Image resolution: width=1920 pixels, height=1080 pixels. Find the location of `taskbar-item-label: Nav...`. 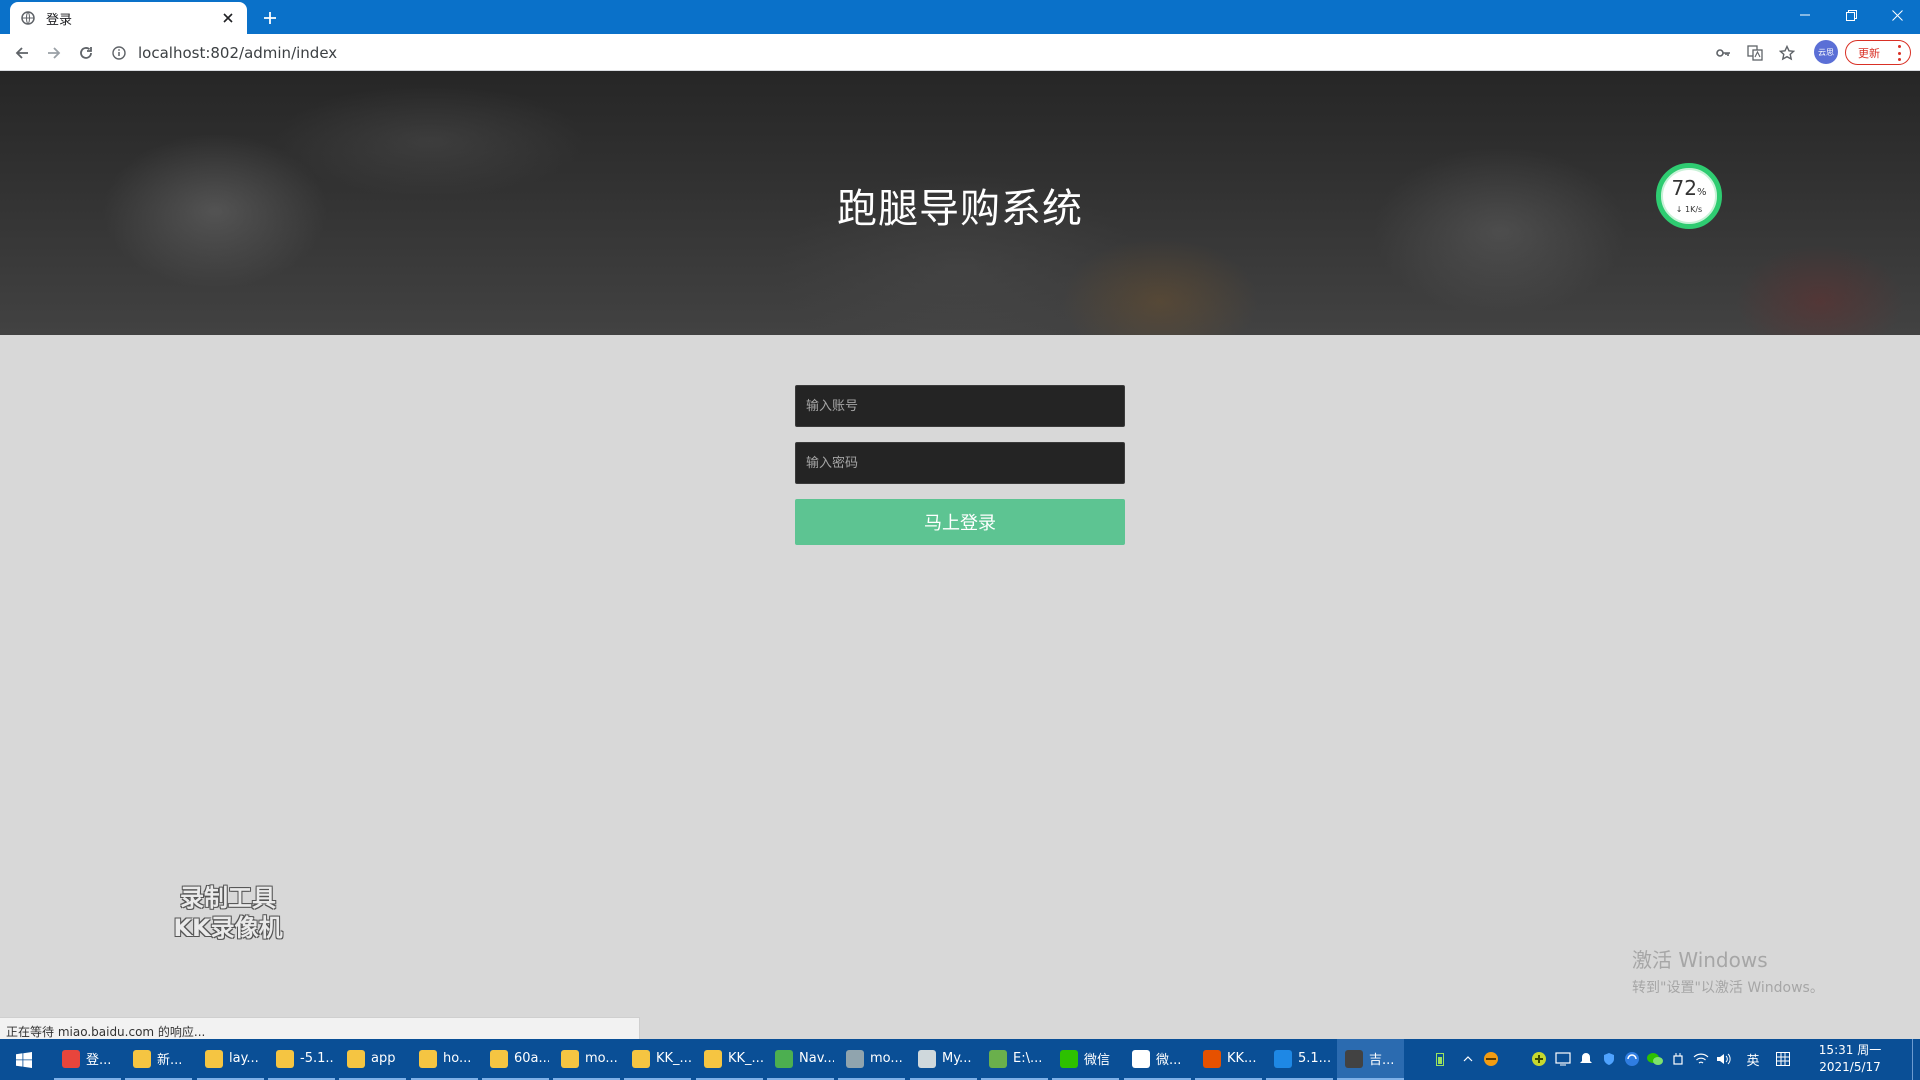

taskbar-item-label: Nav... is located at coordinates (816, 1058).